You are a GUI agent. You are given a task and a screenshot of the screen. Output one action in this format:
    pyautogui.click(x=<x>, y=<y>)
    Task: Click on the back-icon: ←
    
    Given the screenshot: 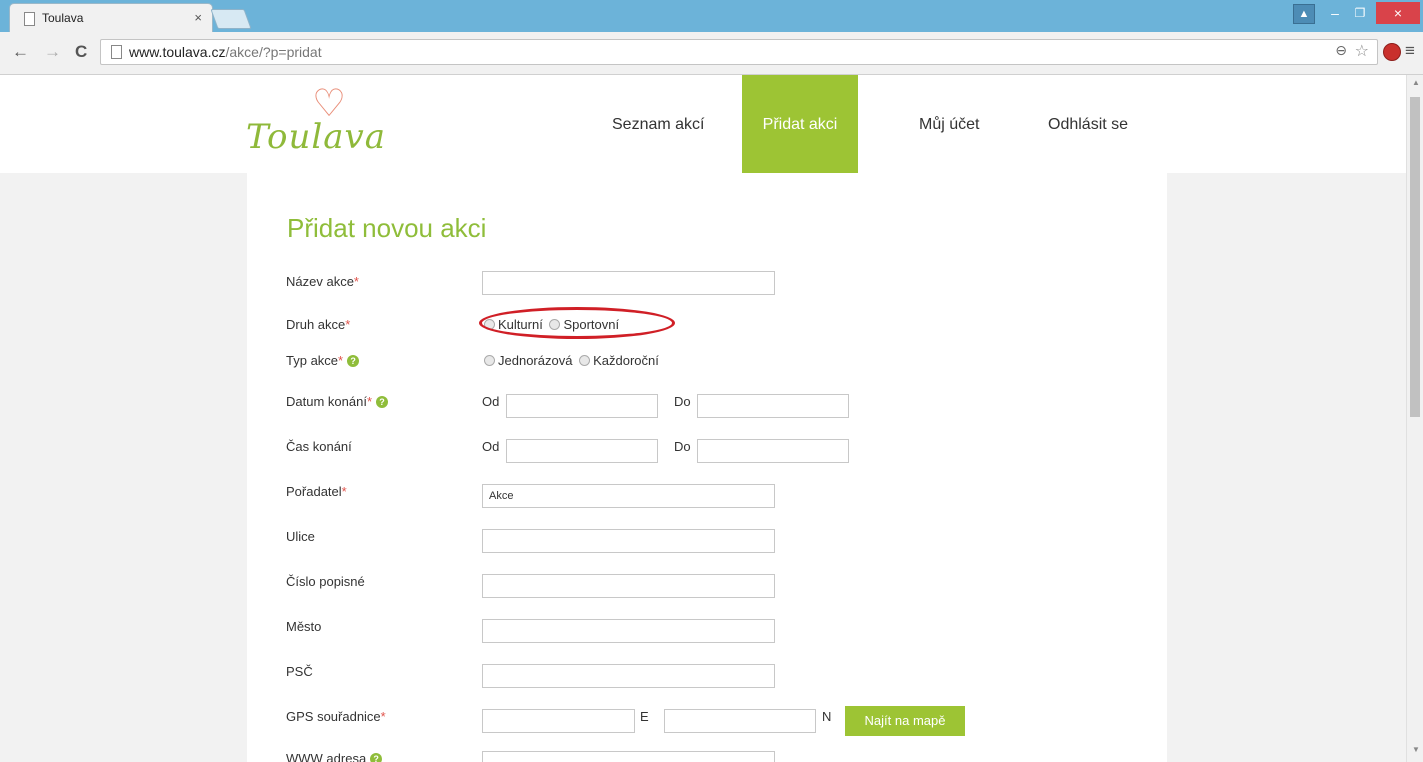 What is the action you would take?
    pyautogui.click(x=20, y=52)
    